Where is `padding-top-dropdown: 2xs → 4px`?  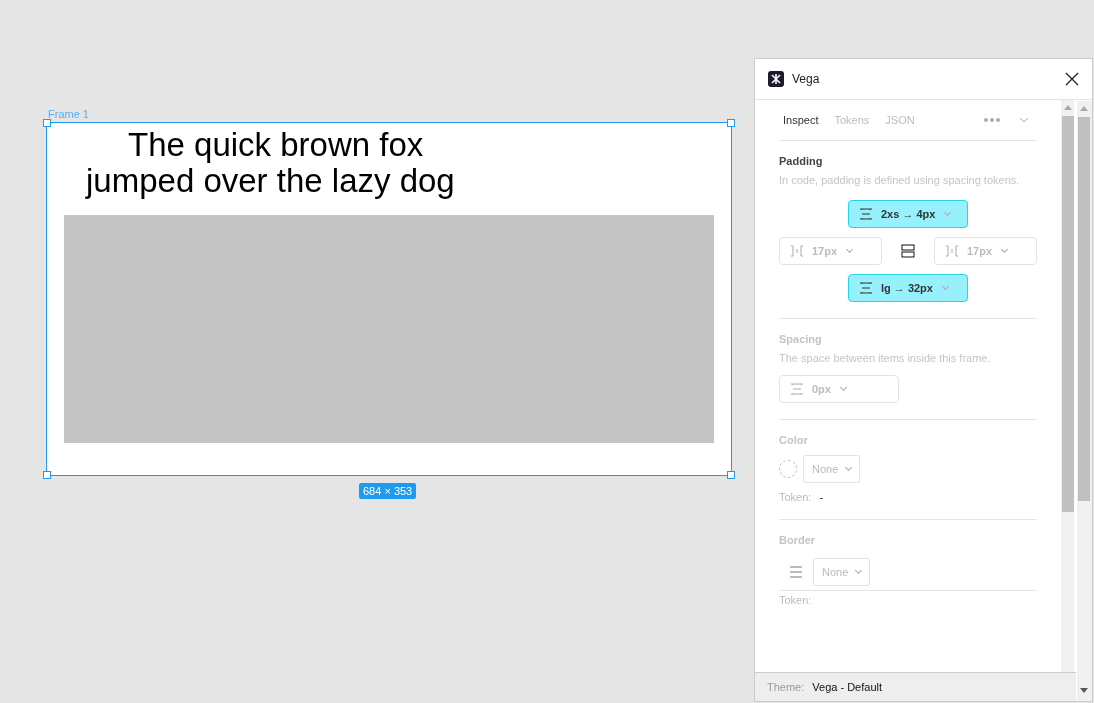 padding-top-dropdown: 2xs → 4px is located at coordinates (908, 214).